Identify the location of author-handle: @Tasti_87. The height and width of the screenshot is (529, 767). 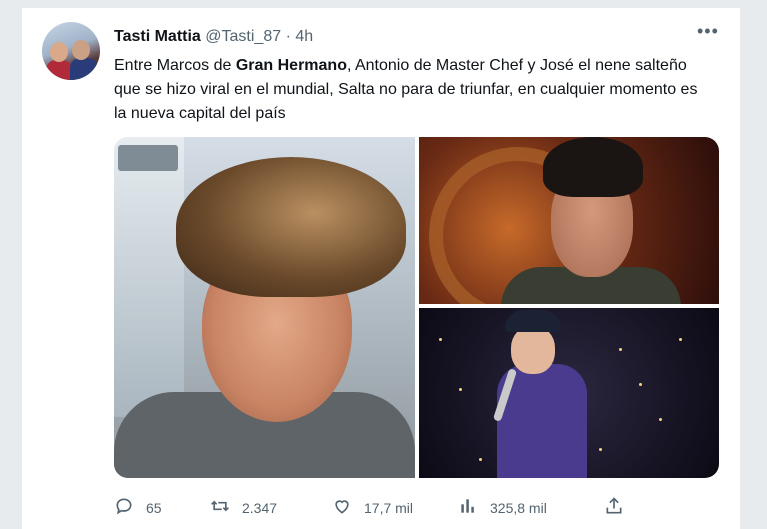
(243, 36).